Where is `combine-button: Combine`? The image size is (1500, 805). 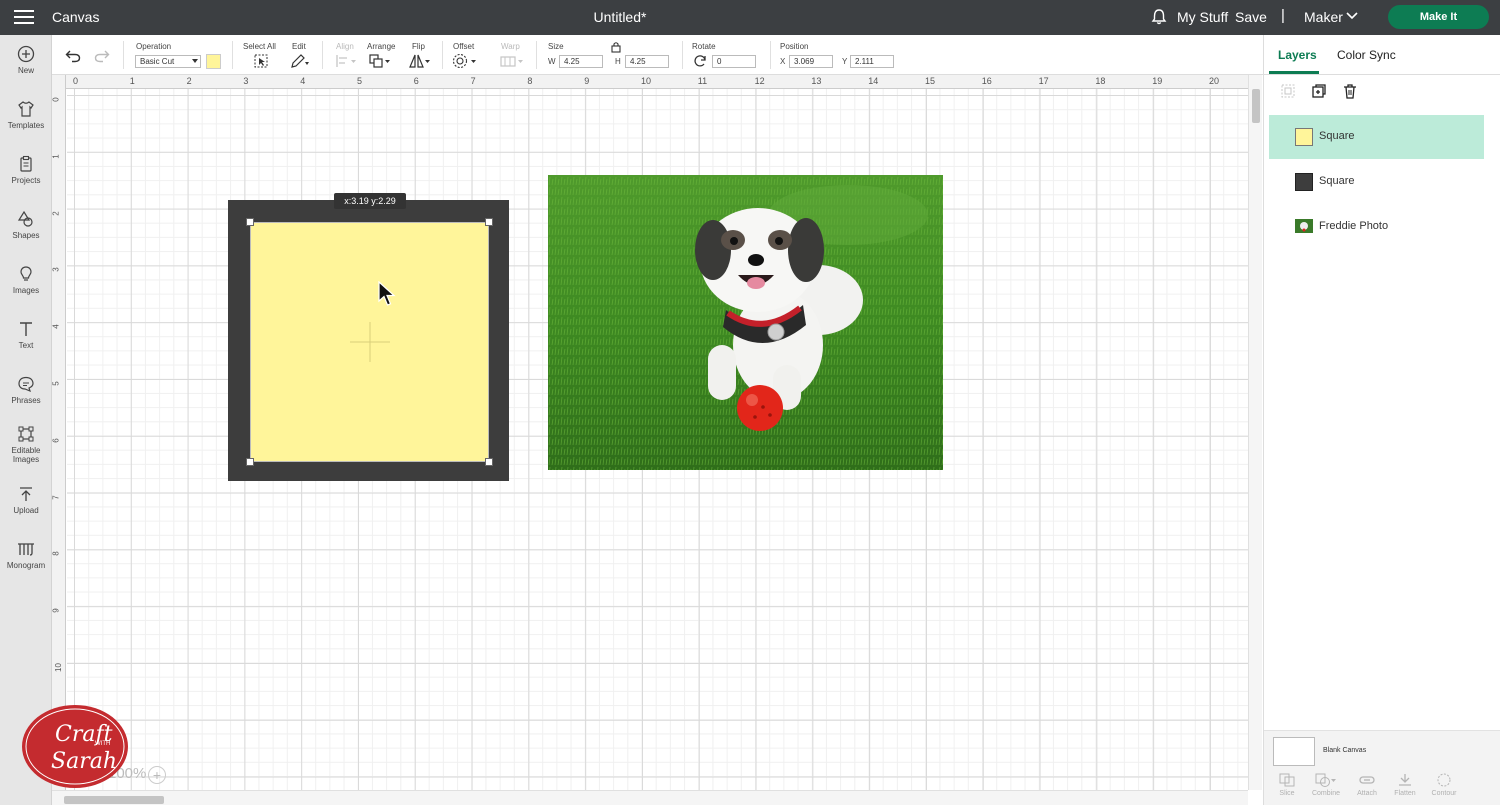
combine-button: Combine is located at coordinates (1326, 785).